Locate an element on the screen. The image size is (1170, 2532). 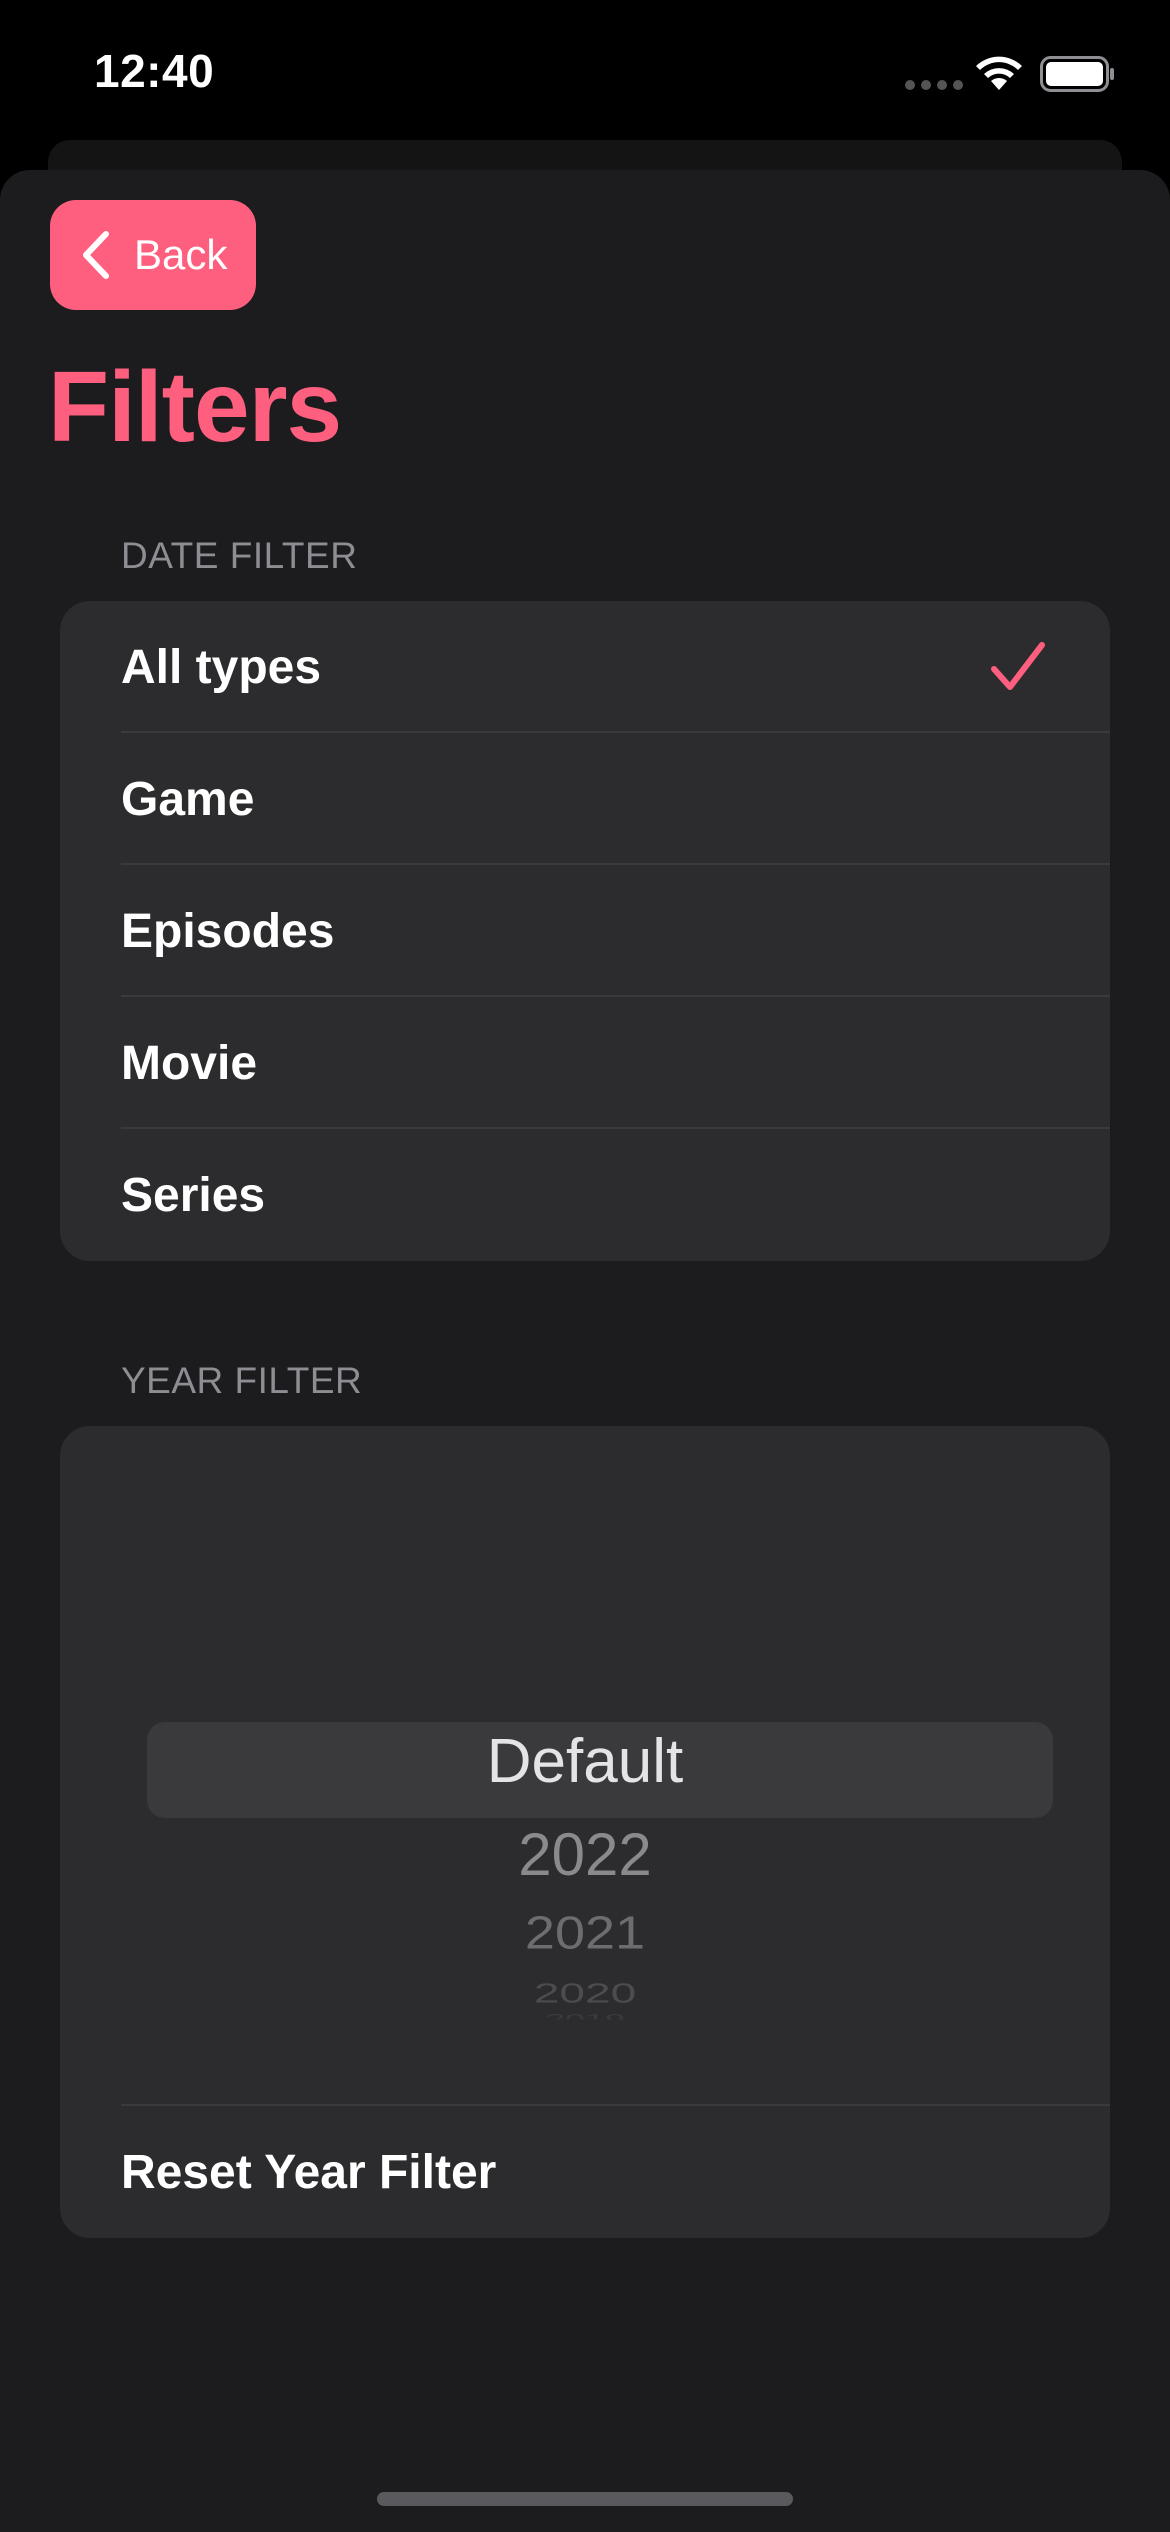
option-label: All types is located at coordinates (221, 667).